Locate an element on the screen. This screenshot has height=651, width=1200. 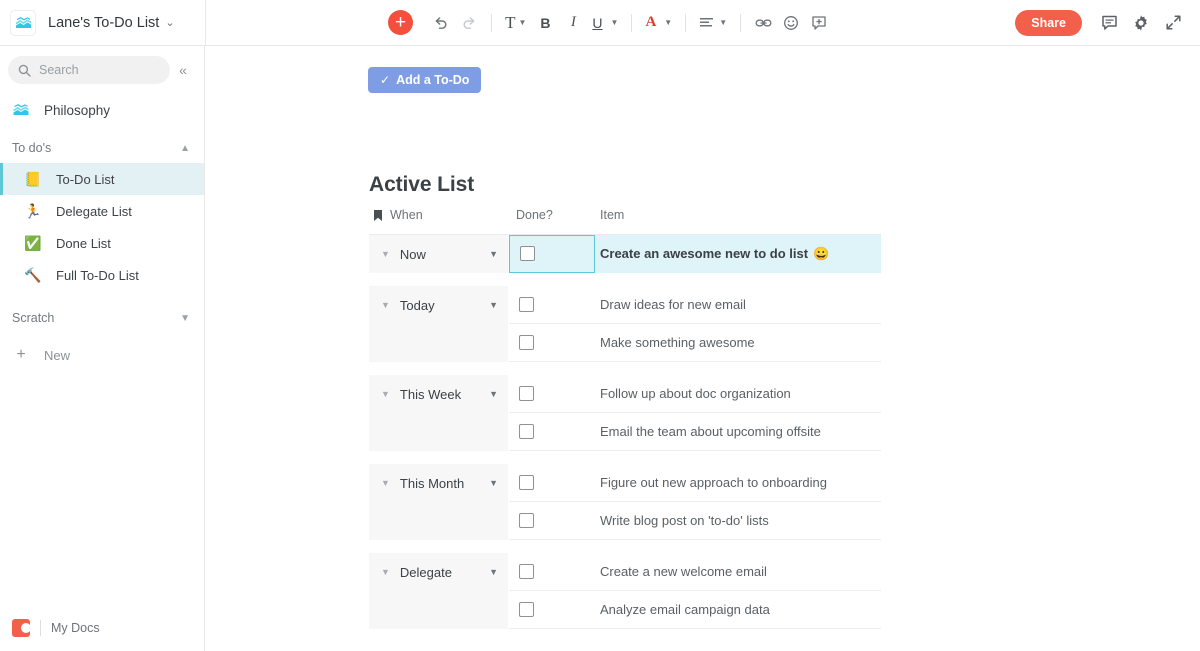
group-when-cell: ▼ This Week ▼ is located at coordinates (439, 413).